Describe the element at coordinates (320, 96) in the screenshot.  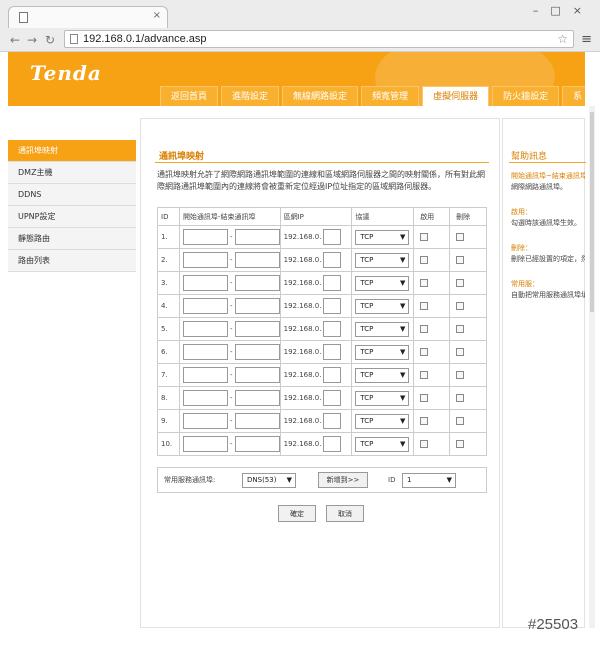
I see `tab-wireless: 無線網路設定` at that location.